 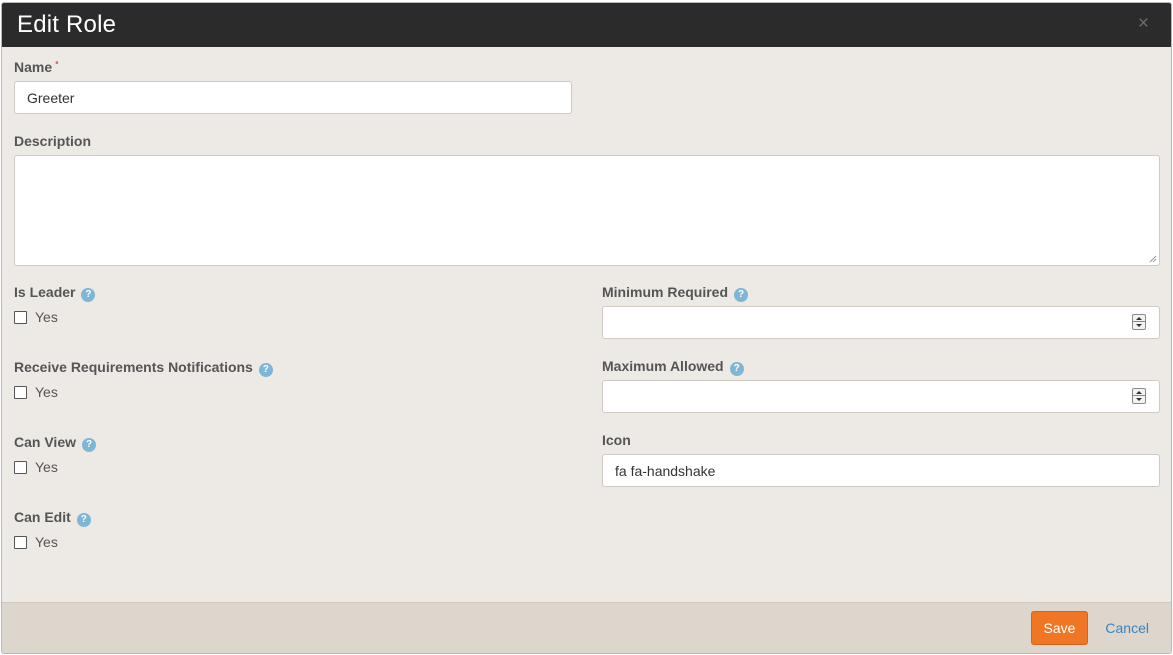 I want to click on required-indicator-icon: •, so click(x=57, y=63).